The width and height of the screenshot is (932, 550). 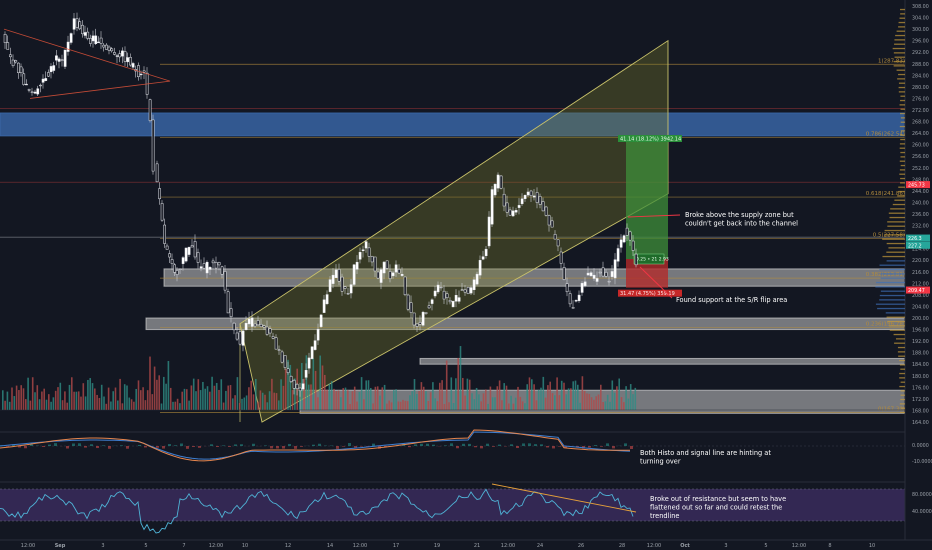 What do you see at coordinates (920, 377) in the screenshot?
I see `price-tick-32: 180.00` at bounding box center [920, 377].